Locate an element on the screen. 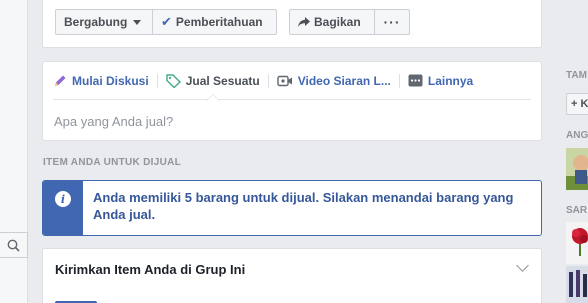 Image resolution: width=588 pixels, height=303 pixels. right-column: TAM + K ANG SAR is located at coordinates (572, 151).